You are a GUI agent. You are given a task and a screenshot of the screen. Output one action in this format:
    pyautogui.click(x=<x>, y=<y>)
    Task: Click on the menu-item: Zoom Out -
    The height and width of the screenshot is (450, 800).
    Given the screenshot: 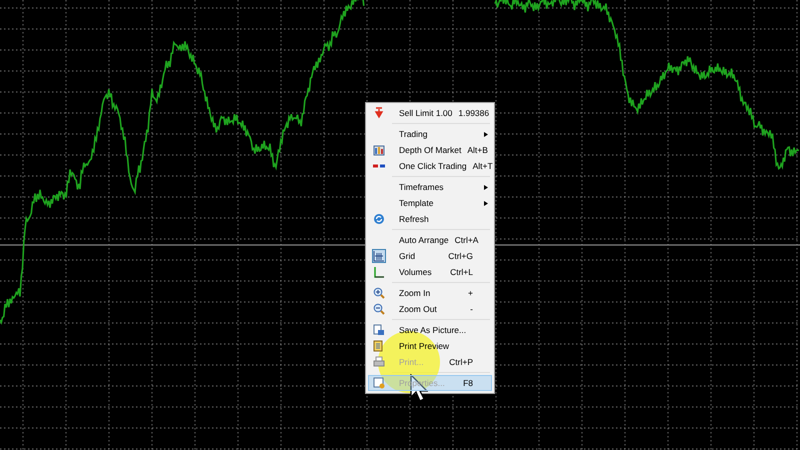 What is the action you would take?
    pyautogui.click(x=430, y=309)
    